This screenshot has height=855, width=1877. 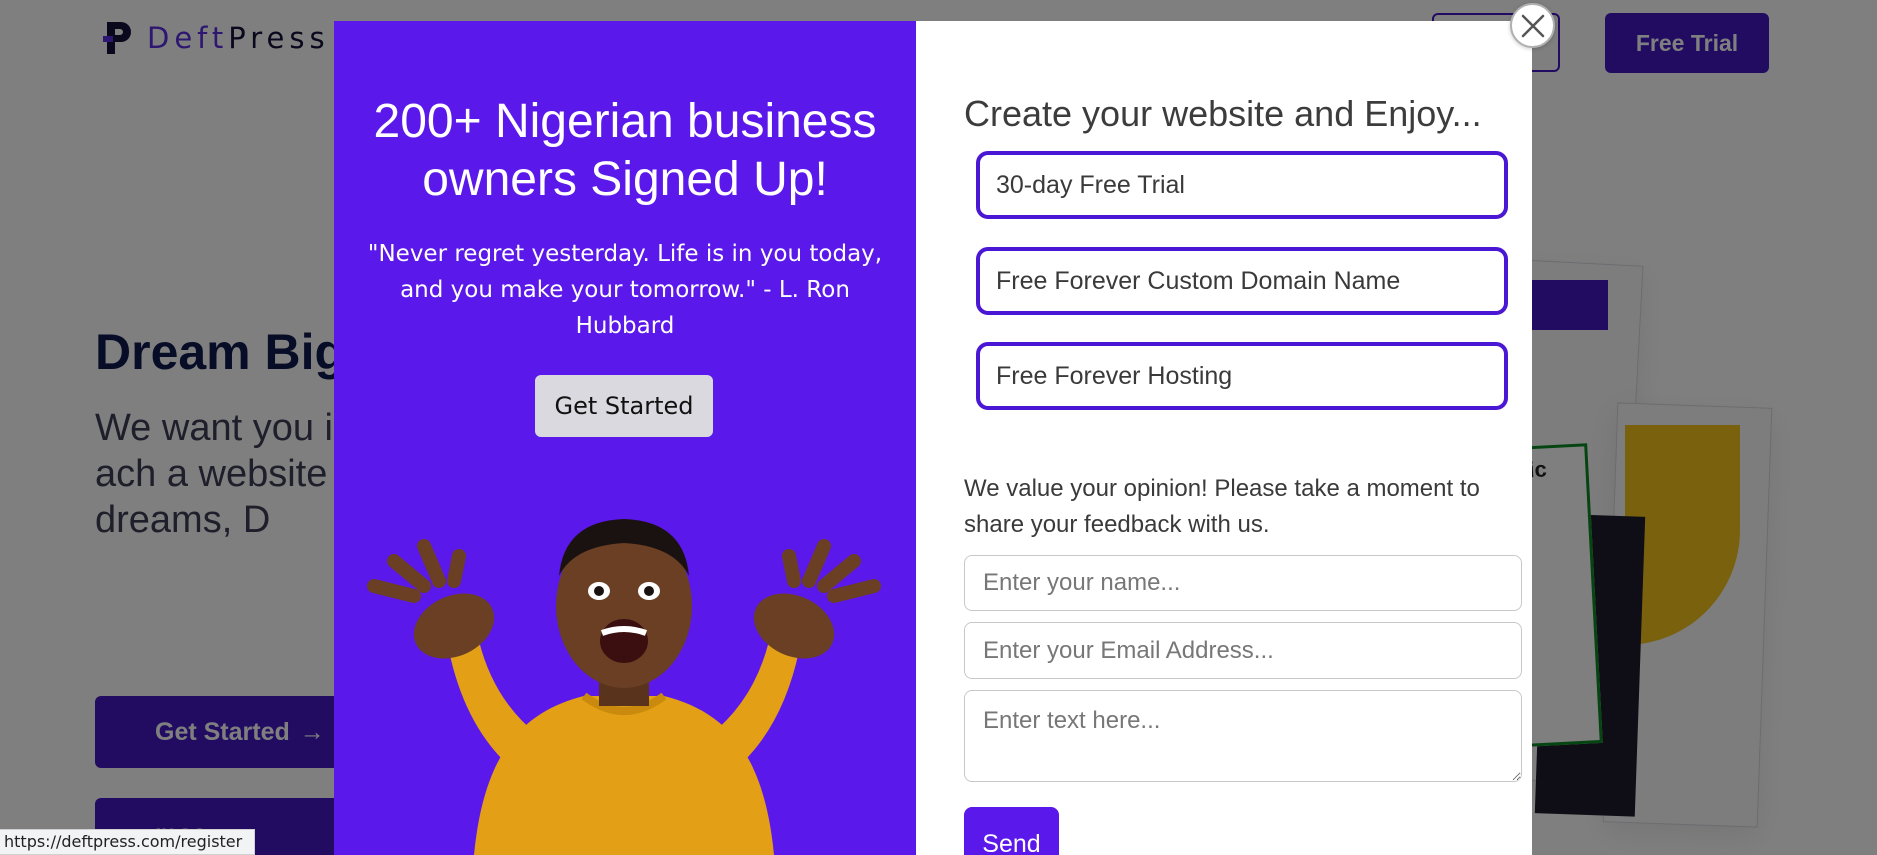 I want to click on send-button: Send, so click(x=1011, y=831).